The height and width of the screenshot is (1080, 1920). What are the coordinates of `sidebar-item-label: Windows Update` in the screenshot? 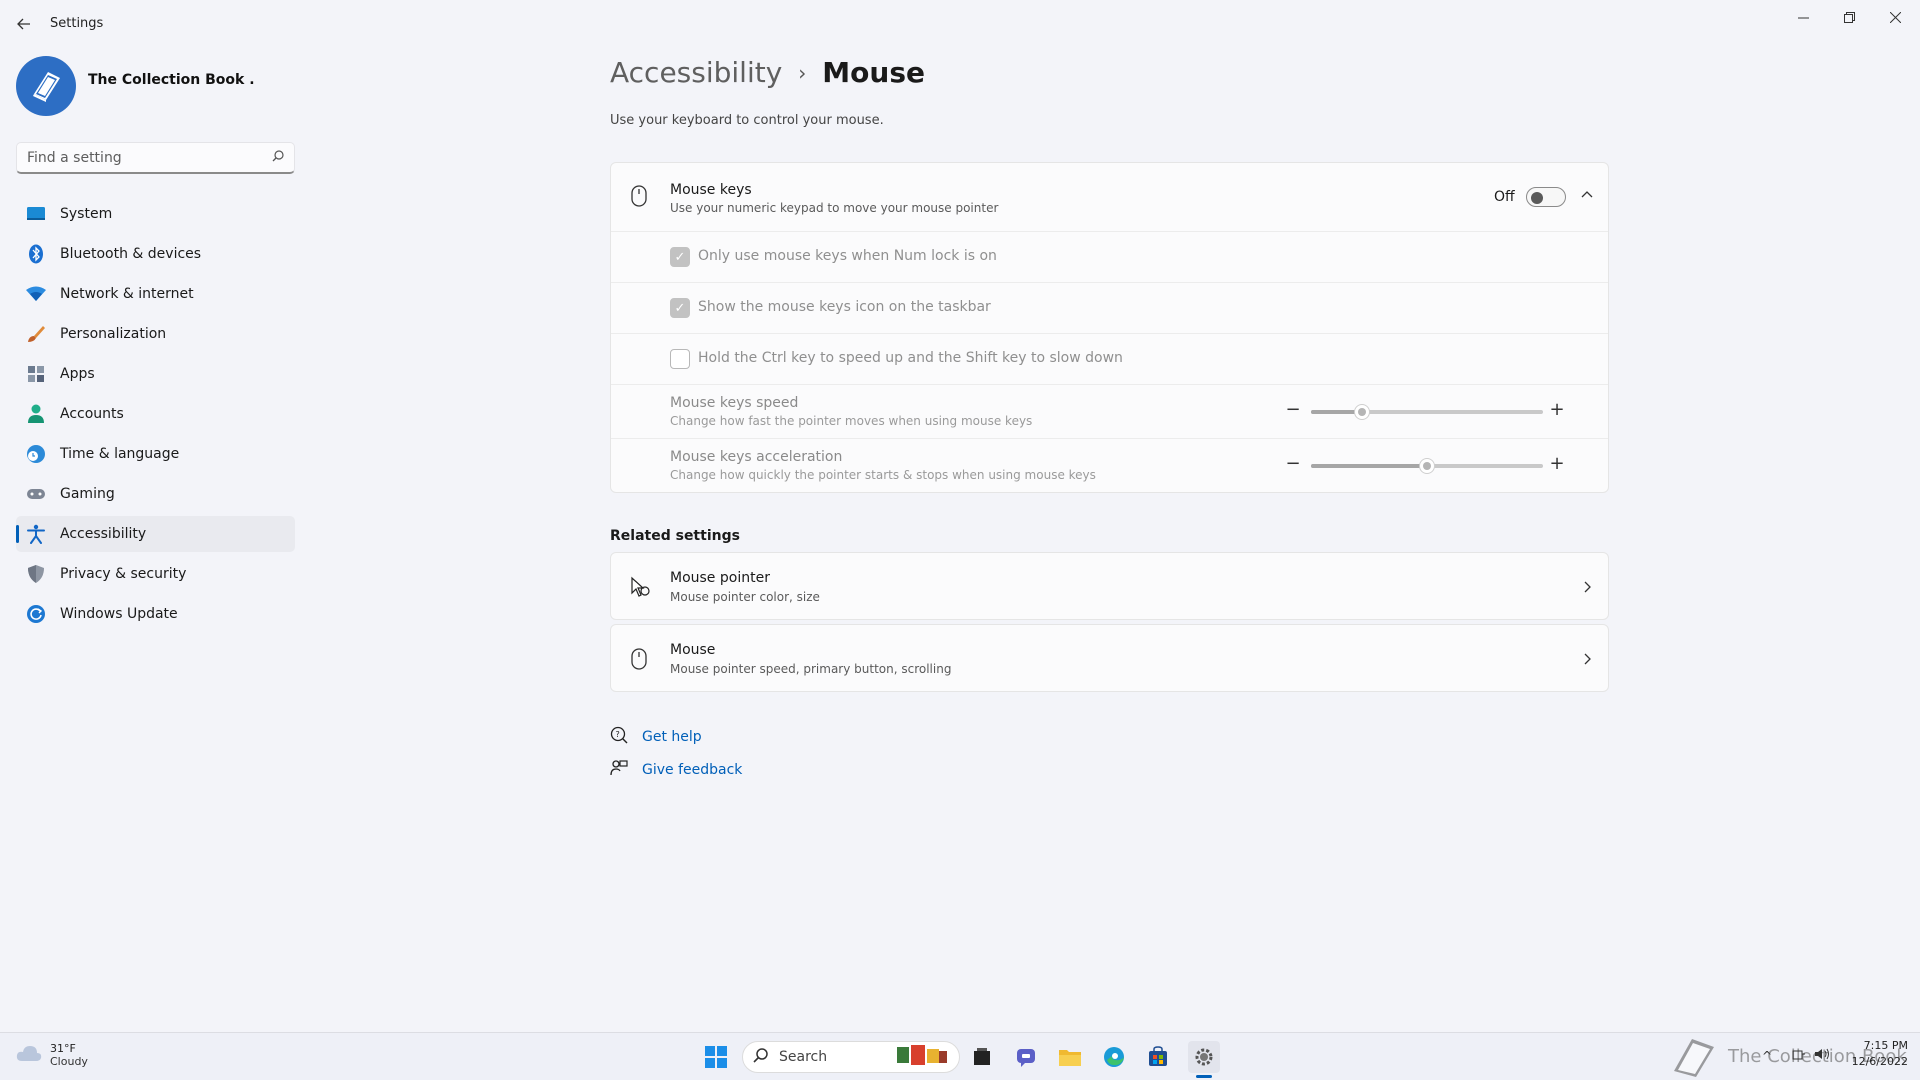 It's located at (119, 614).